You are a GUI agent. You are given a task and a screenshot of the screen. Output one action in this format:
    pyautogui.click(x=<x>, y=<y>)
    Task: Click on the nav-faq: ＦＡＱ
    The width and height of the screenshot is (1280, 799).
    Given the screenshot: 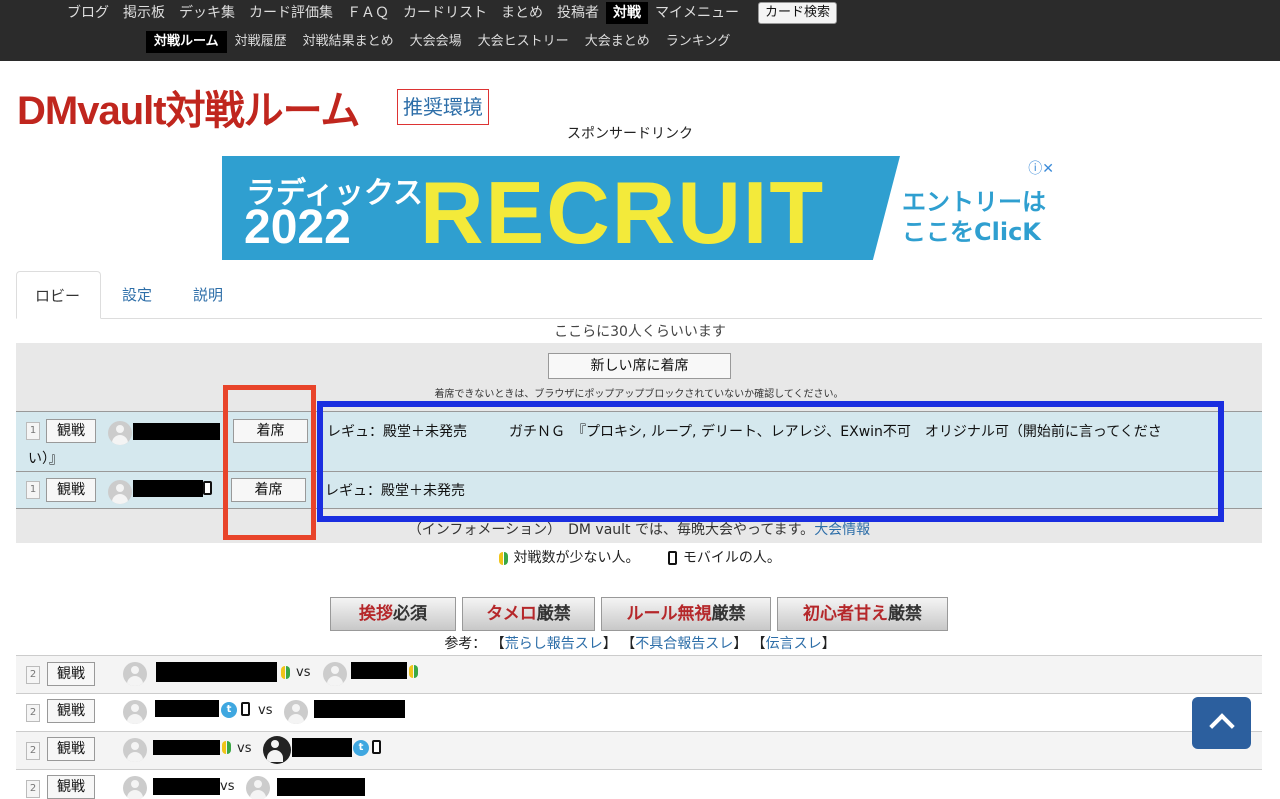 What is the action you would take?
    pyautogui.click(x=368, y=13)
    